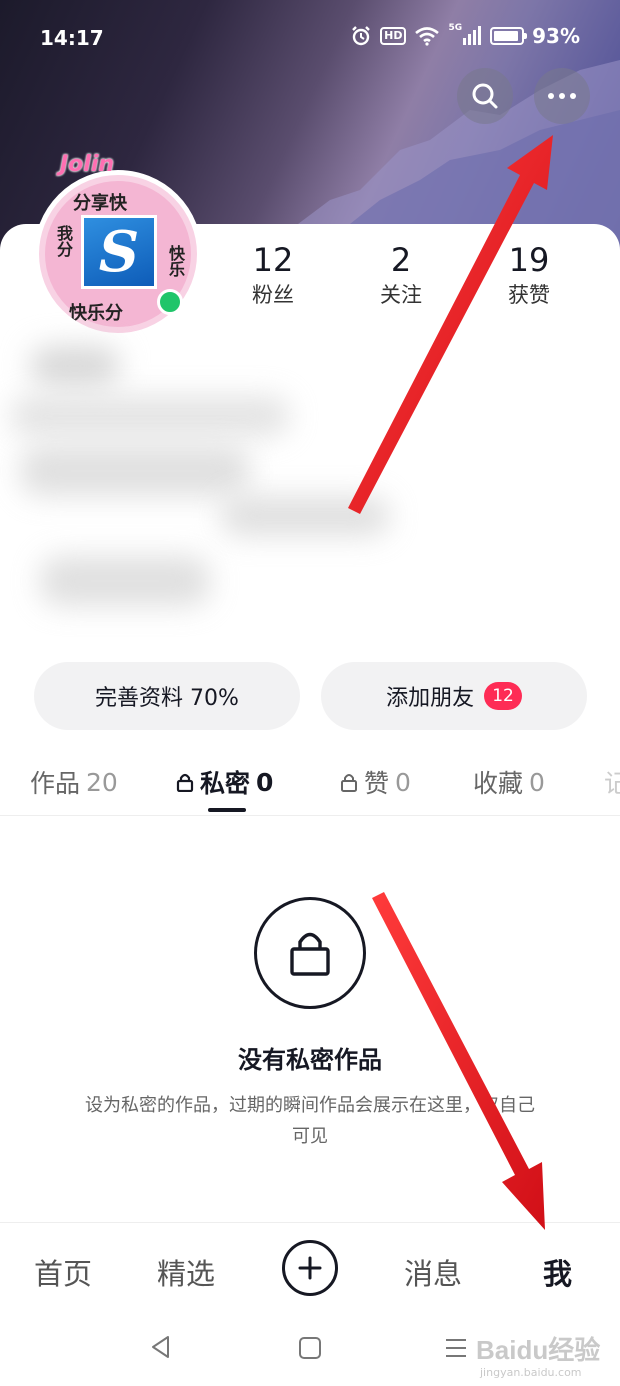 This screenshot has height=1386, width=620. I want to click on search-button, so click(485, 96).